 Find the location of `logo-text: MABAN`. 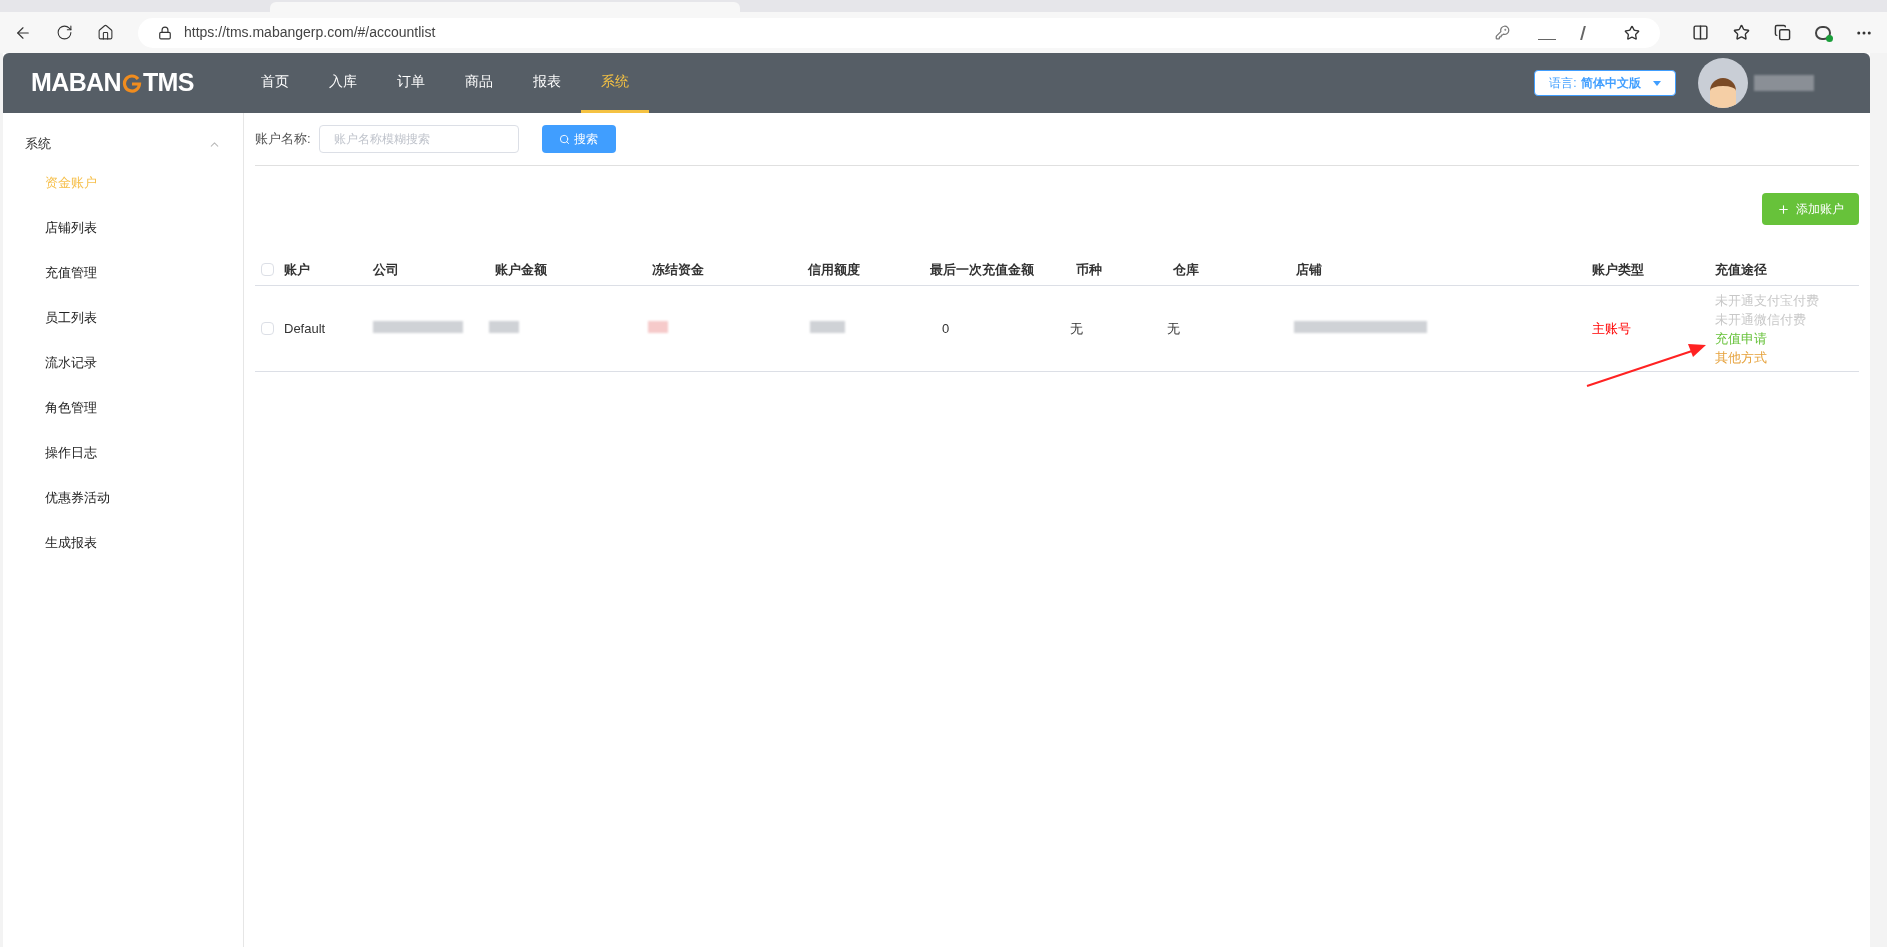

logo-text: MABAN is located at coordinates (76, 83).